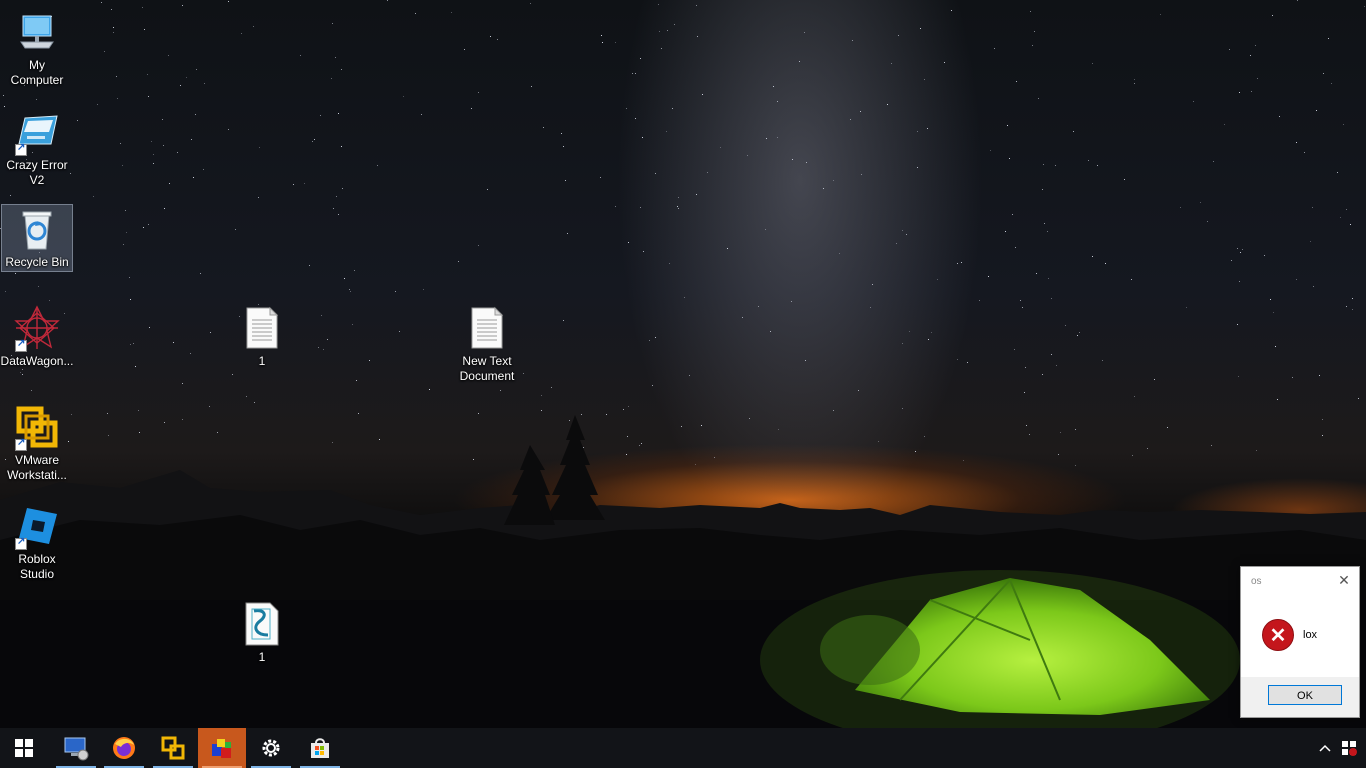  I want to click on computer-settings-icon, so click(76, 749).